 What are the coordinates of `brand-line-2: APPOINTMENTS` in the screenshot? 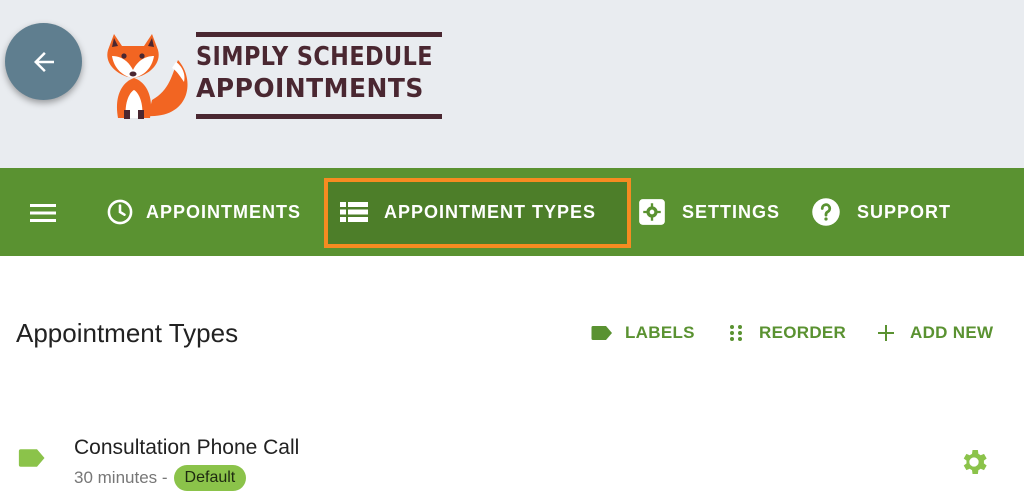 It's located at (310, 89).